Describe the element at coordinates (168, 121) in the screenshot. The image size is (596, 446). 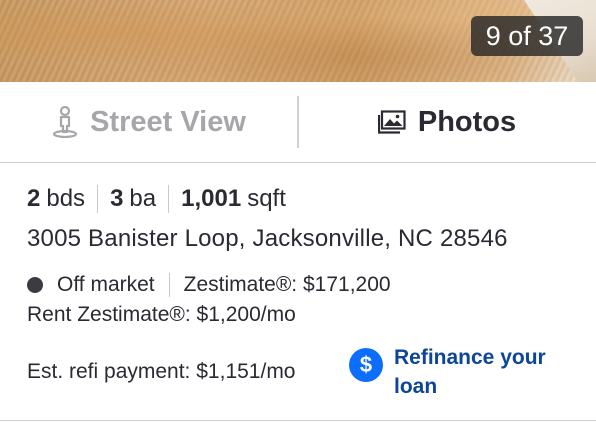
I see `street-view-label: Street View` at that location.